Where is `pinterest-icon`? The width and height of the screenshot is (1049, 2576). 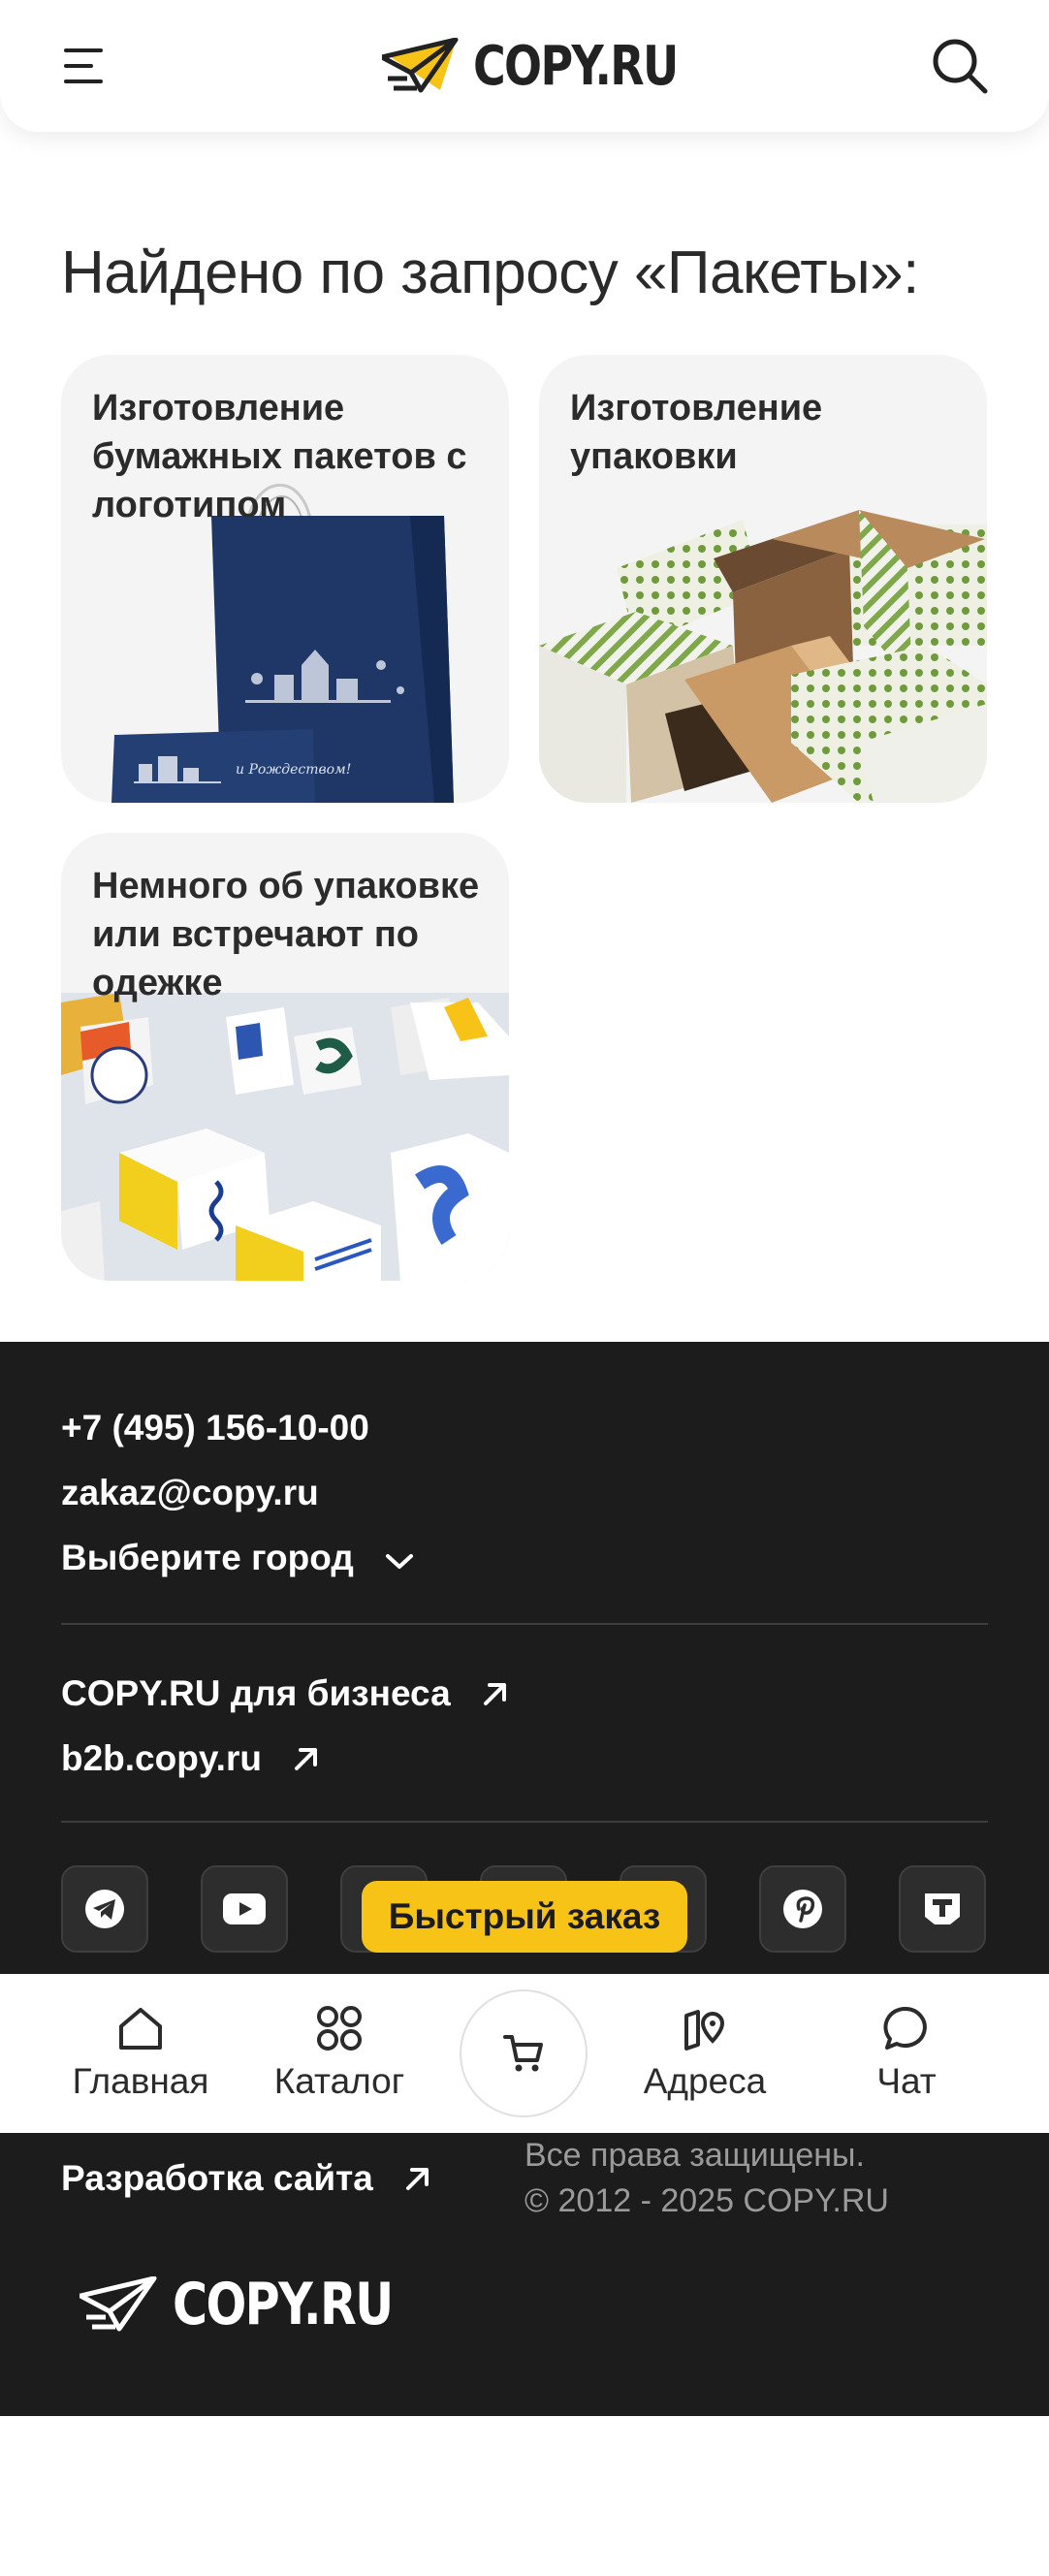 pinterest-icon is located at coordinates (802, 1909).